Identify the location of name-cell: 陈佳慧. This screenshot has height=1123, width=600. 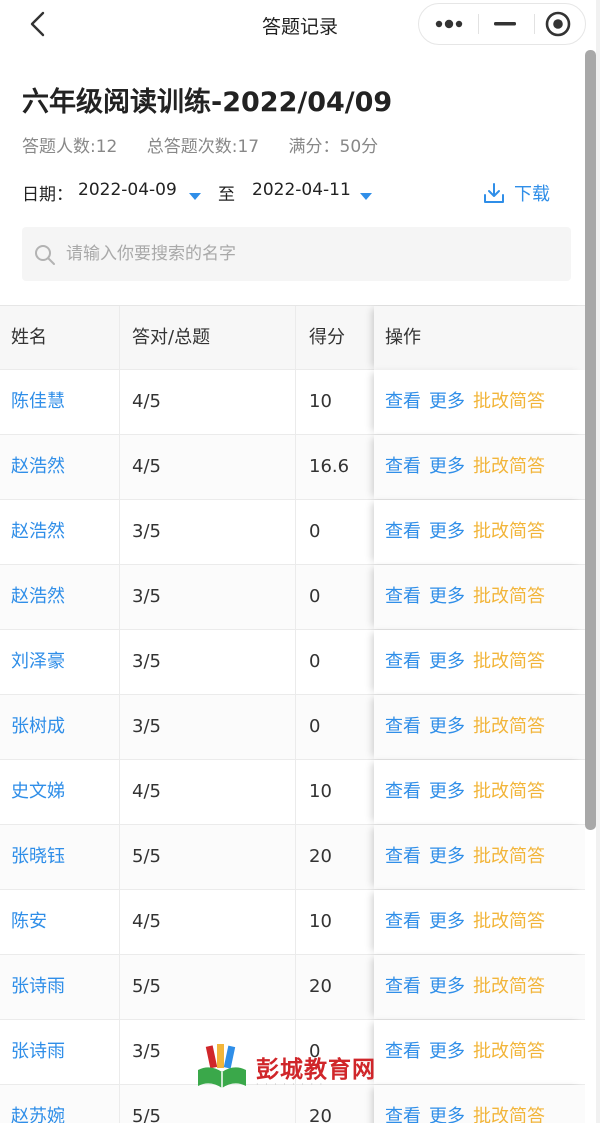
(60, 402).